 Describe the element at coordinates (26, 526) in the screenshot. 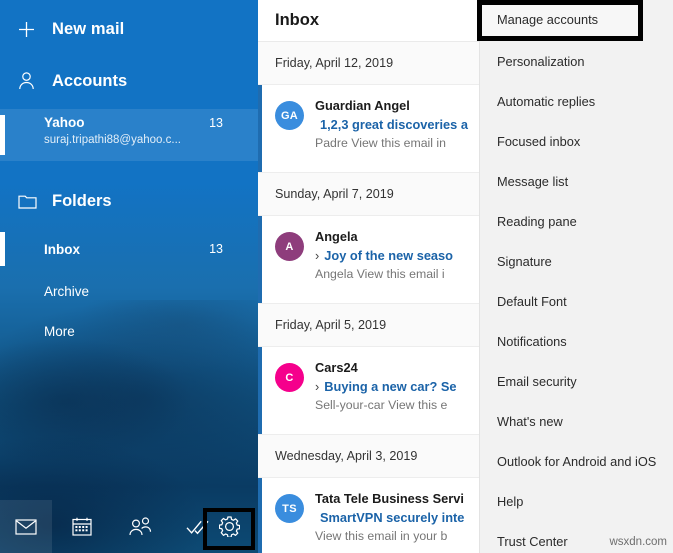

I see `mail-icon` at that location.